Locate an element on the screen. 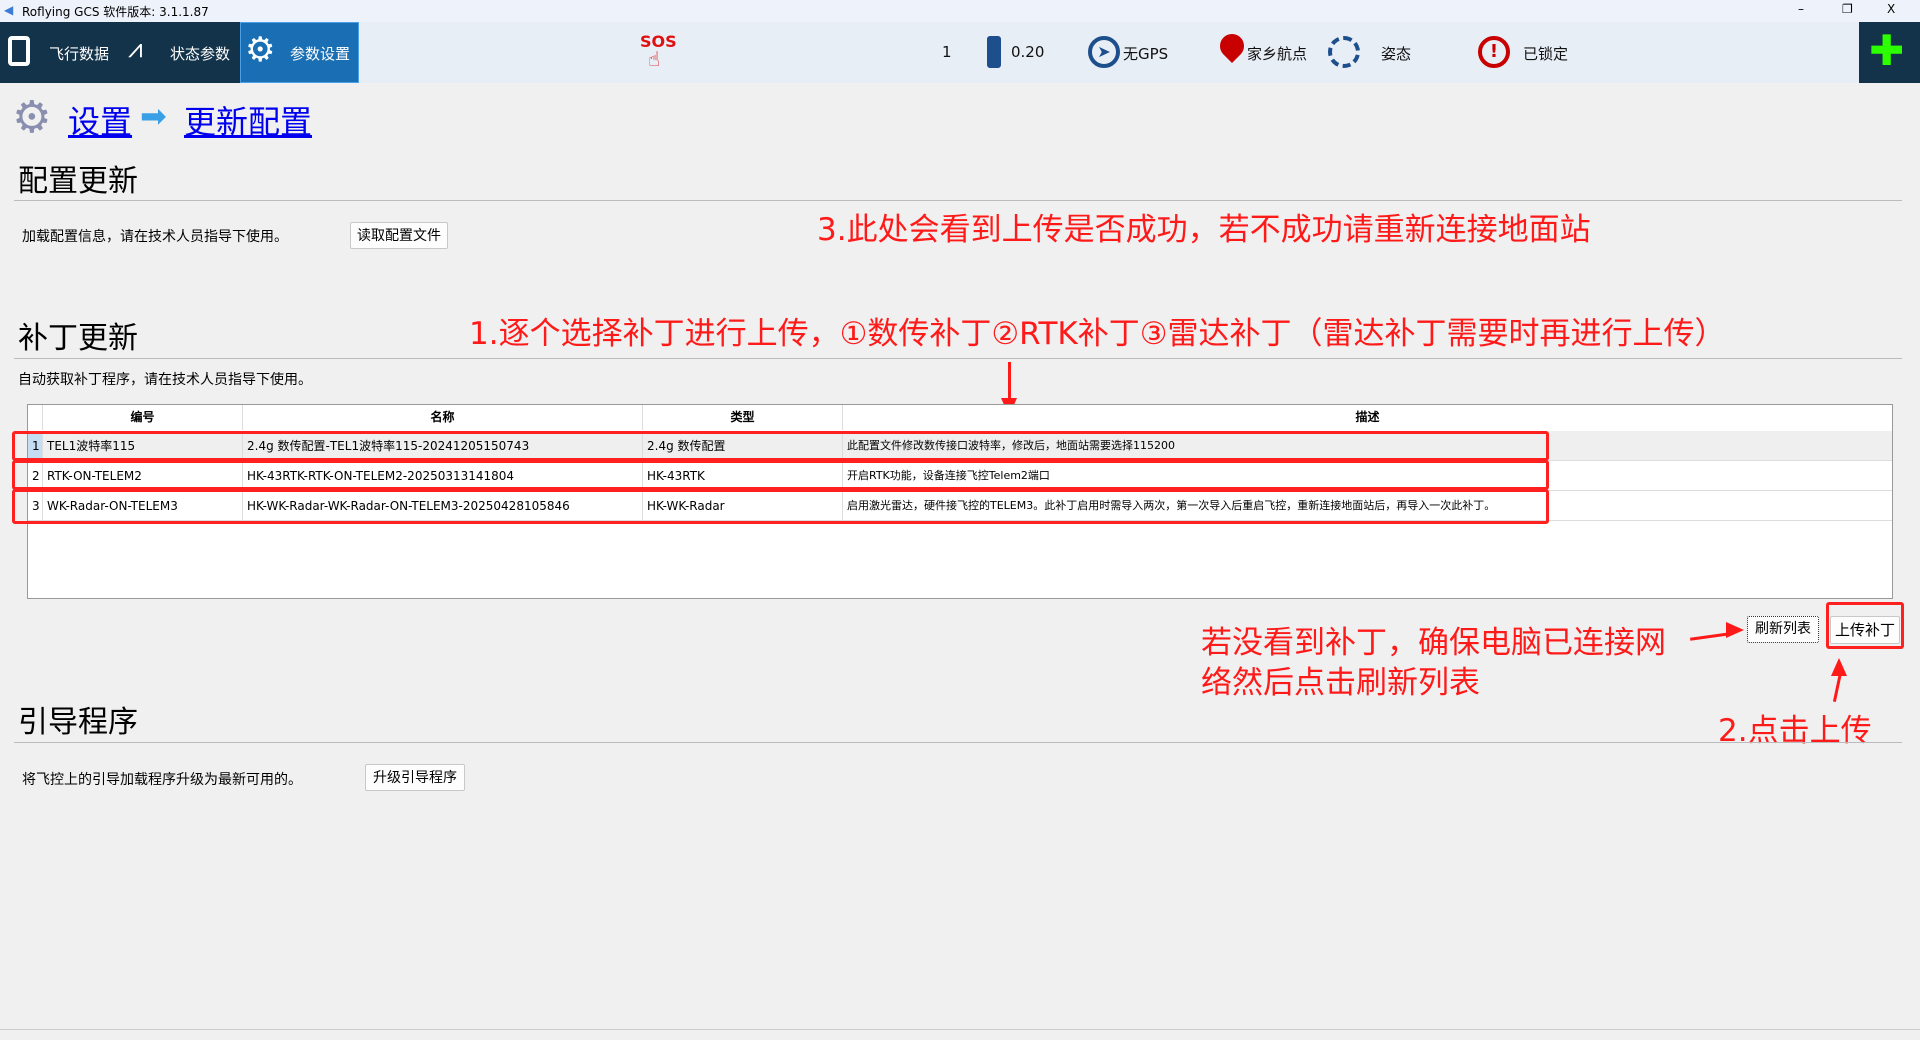 Image resolution: width=1920 pixels, height=1040 pixels. annotation-3: 3.此处会看到上传是否成功，若不成功请重新连接地面站 is located at coordinates (1204, 230).